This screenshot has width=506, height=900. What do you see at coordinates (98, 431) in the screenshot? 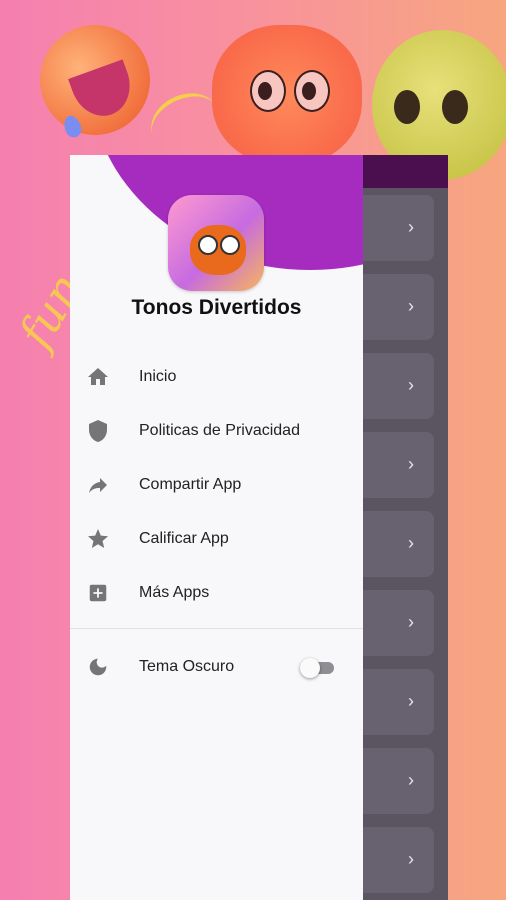
I see `shield-icon` at bounding box center [98, 431].